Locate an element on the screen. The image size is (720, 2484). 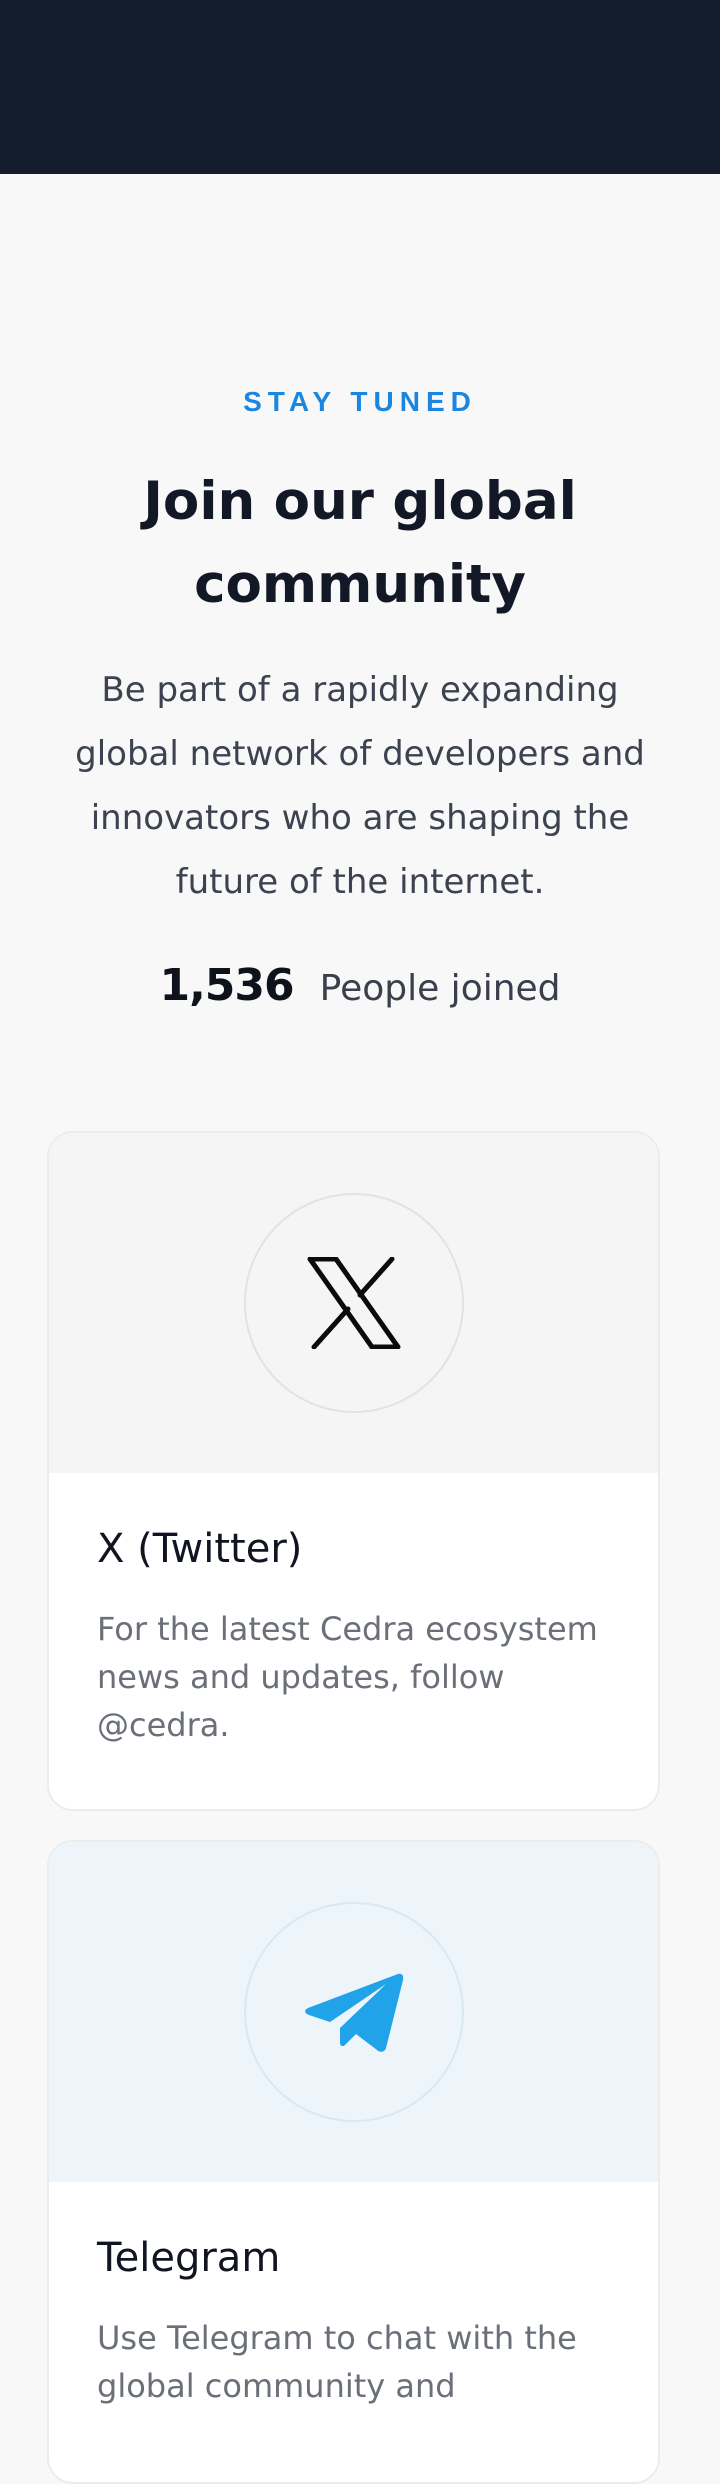
joined-counter: 1,536 People joined is located at coordinates (360, 985).